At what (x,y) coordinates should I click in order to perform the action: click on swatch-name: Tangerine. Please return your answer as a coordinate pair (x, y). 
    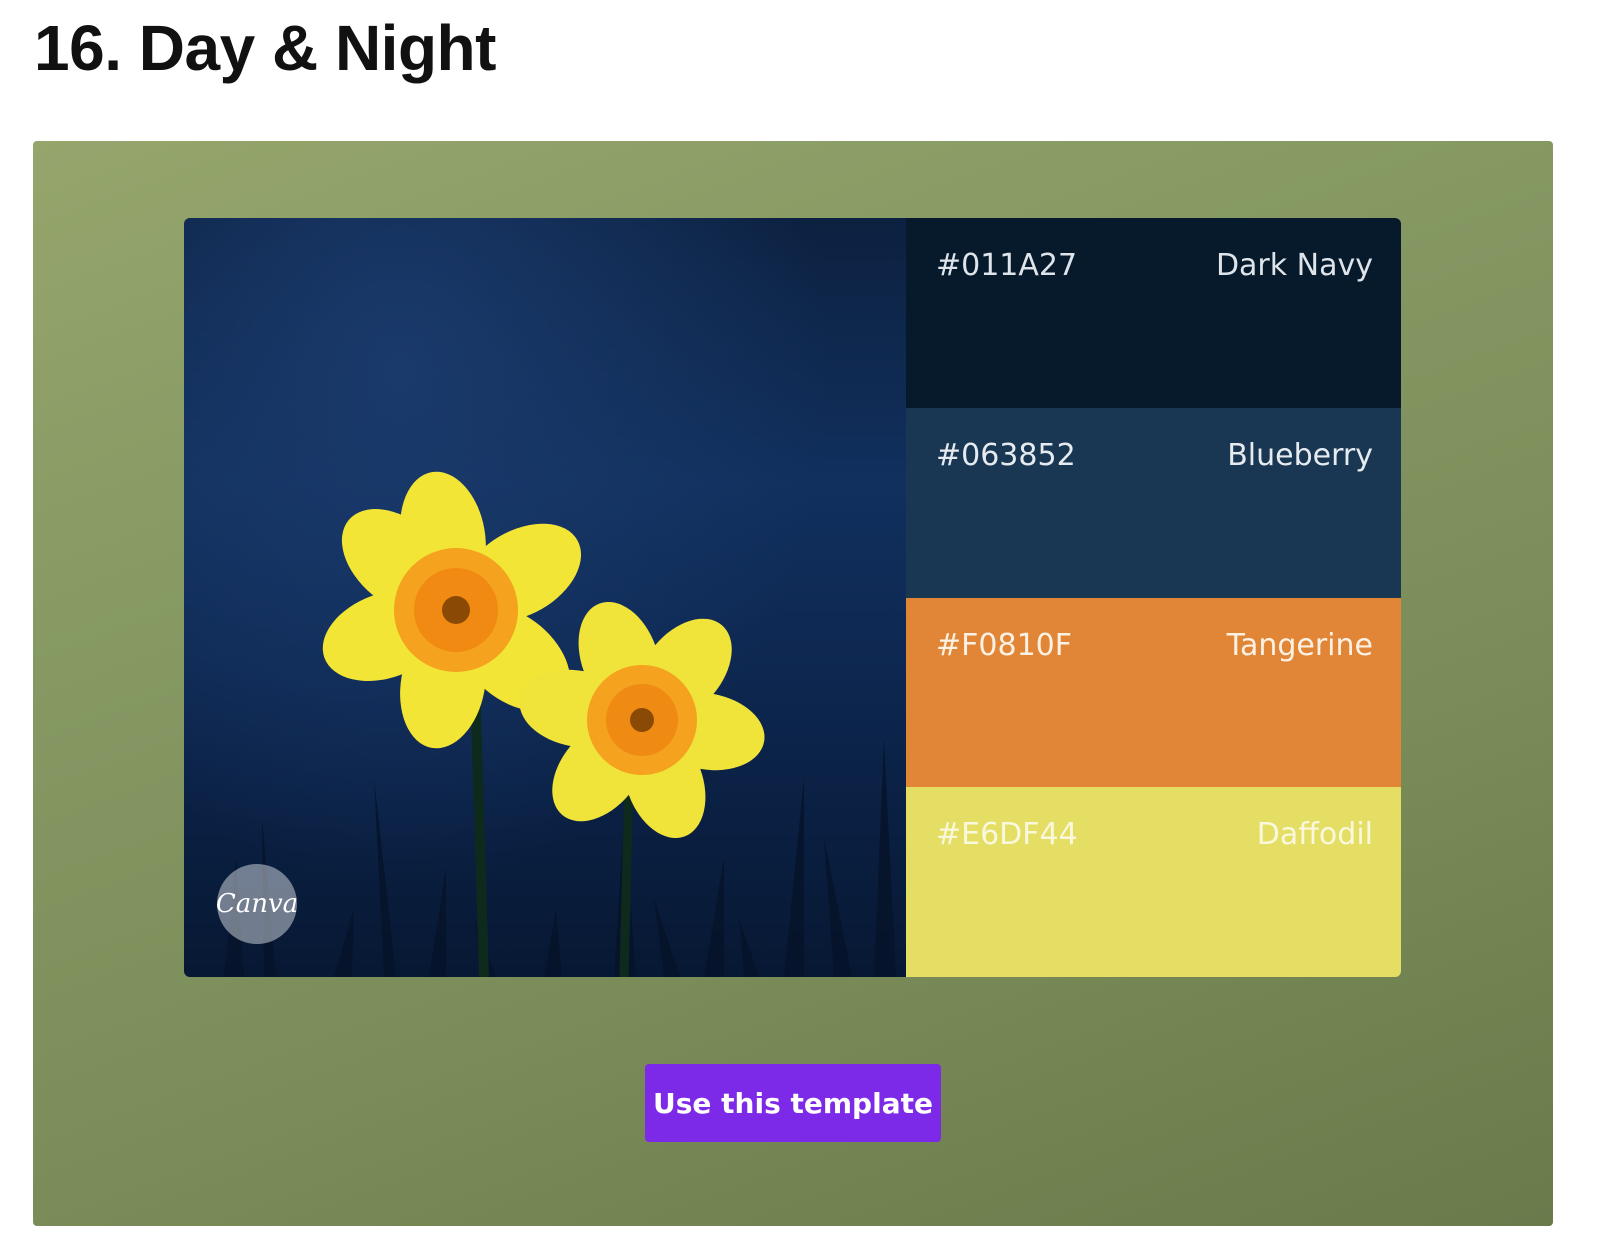
    Looking at the image, I should click on (1299, 645).